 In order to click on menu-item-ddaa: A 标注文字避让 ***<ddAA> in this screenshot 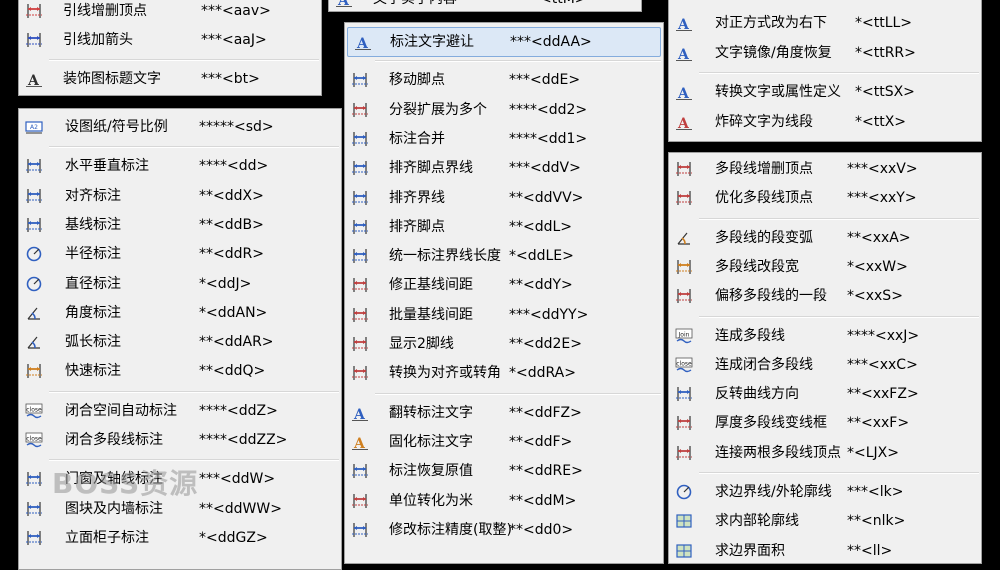, I will do `click(504, 42)`.